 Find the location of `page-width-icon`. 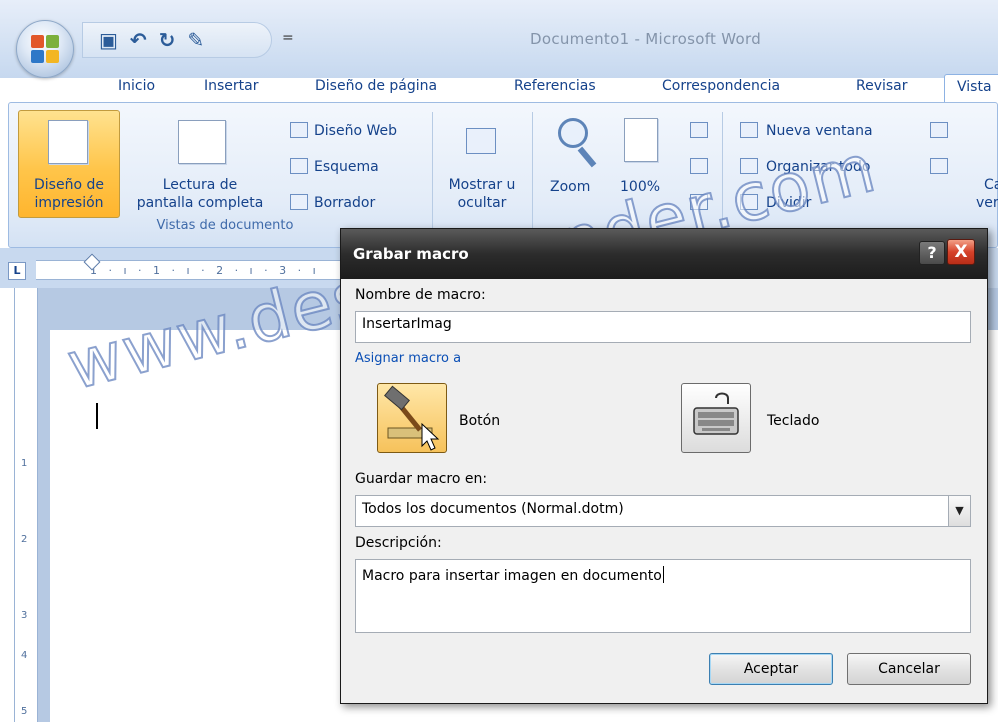

page-width-icon is located at coordinates (699, 202).